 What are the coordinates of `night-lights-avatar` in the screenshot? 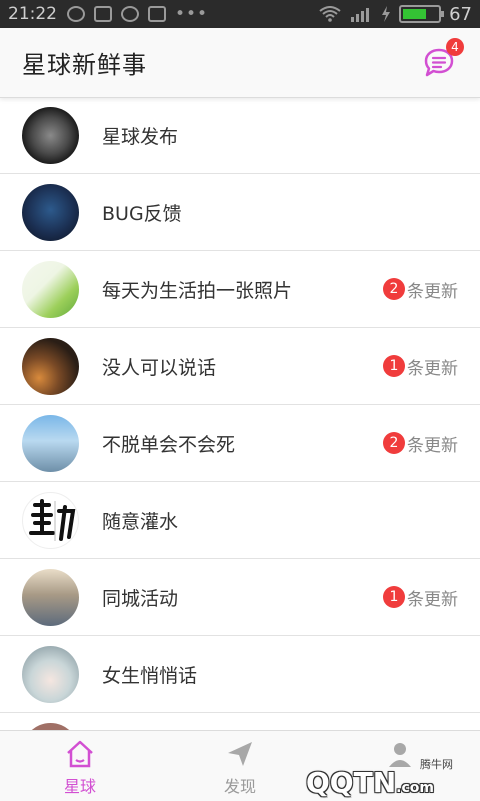 It's located at (50, 366).